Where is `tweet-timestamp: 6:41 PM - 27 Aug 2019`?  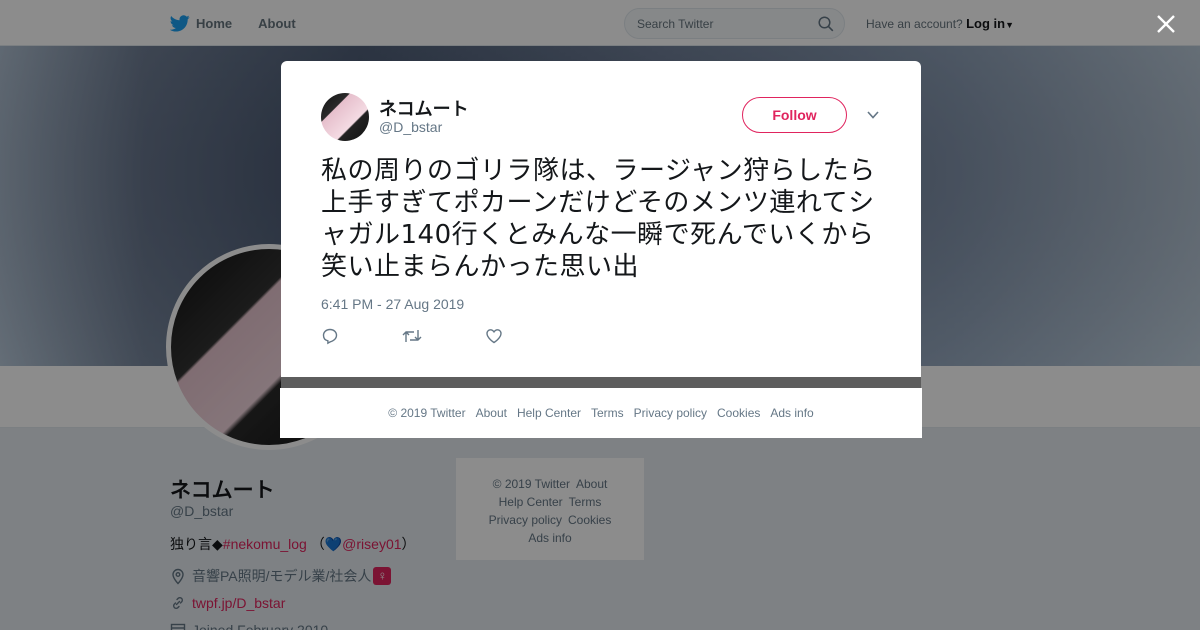 tweet-timestamp: 6:41 PM - 27 Aug 2019 is located at coordinates (392, 304).